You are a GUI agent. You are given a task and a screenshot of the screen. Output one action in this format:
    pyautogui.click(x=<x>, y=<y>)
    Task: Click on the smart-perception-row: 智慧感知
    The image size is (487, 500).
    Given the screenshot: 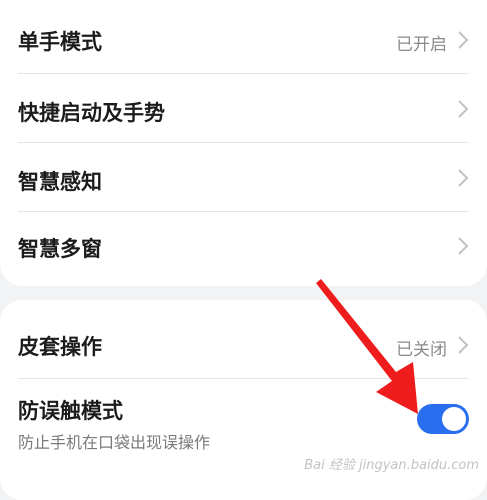 What is the action you would take?
    pyautogui.click(x=243, y=177)
    